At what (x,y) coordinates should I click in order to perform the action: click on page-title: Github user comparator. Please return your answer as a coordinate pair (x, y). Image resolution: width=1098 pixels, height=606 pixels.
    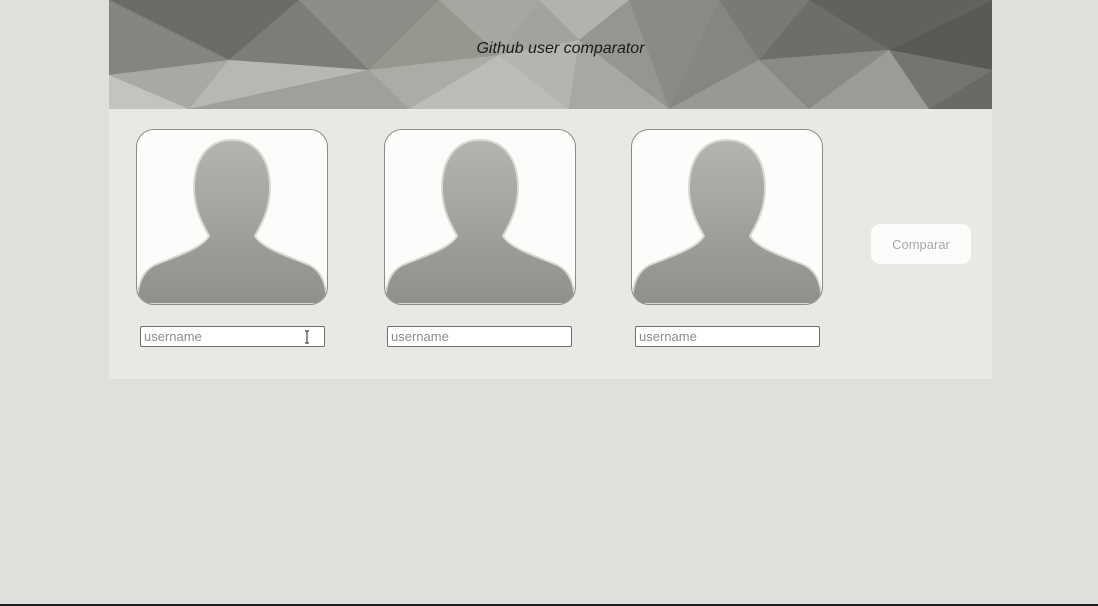
    Looking at the image, I should click on (560, 48).